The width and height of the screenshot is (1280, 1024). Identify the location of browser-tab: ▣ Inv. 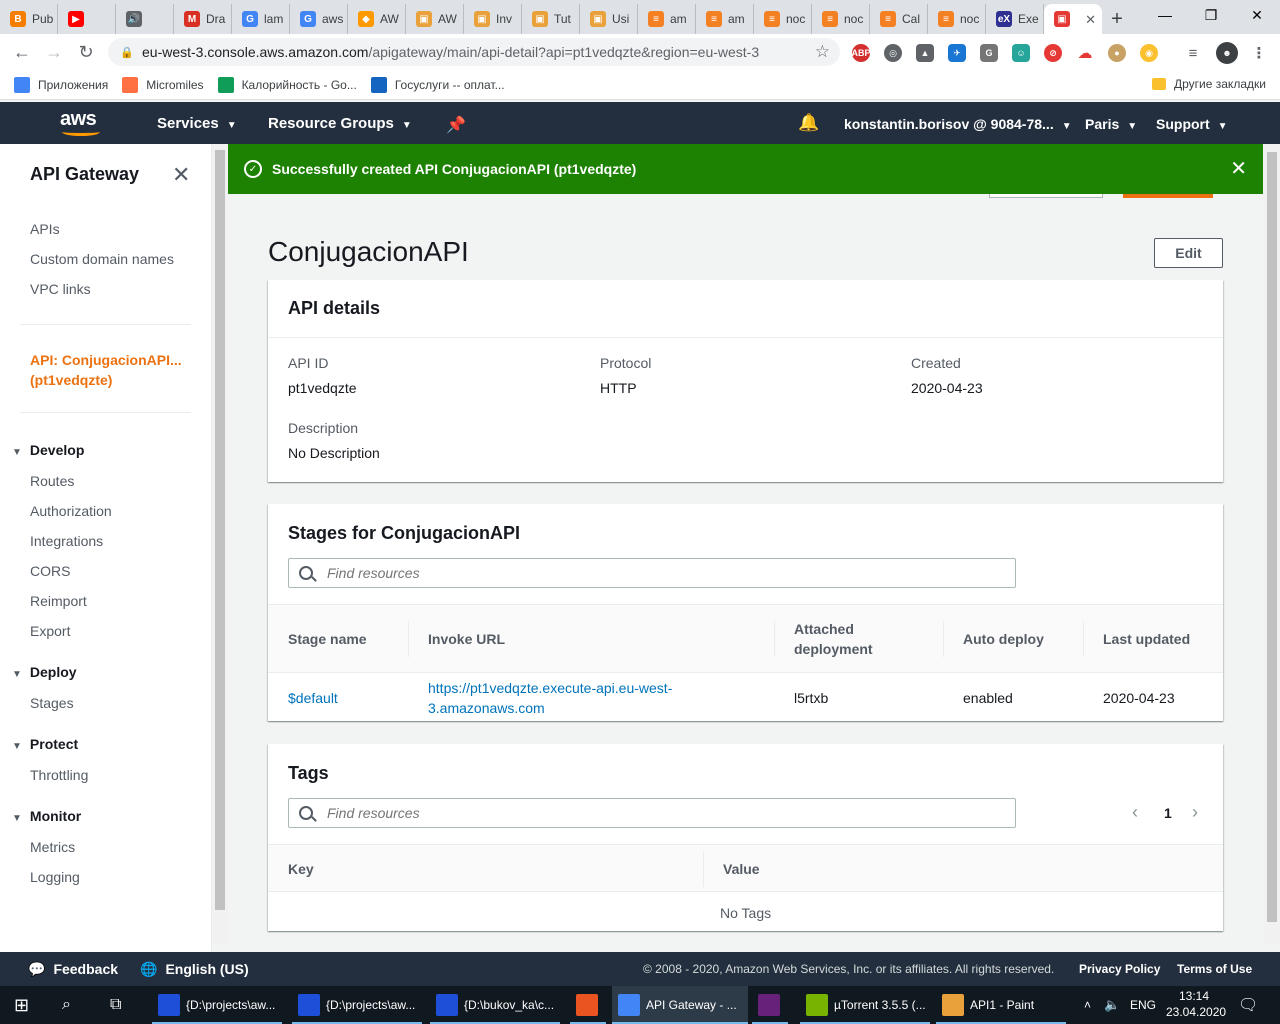
(493, 19).